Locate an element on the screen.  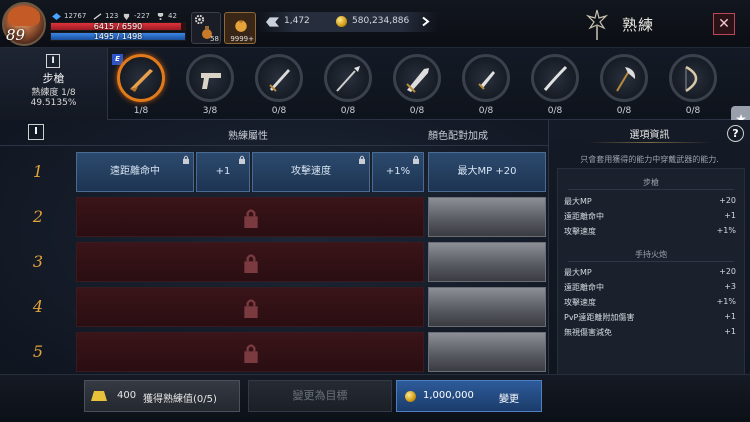
stat-combat-power: 12767 is located at coordinates (69, 16).